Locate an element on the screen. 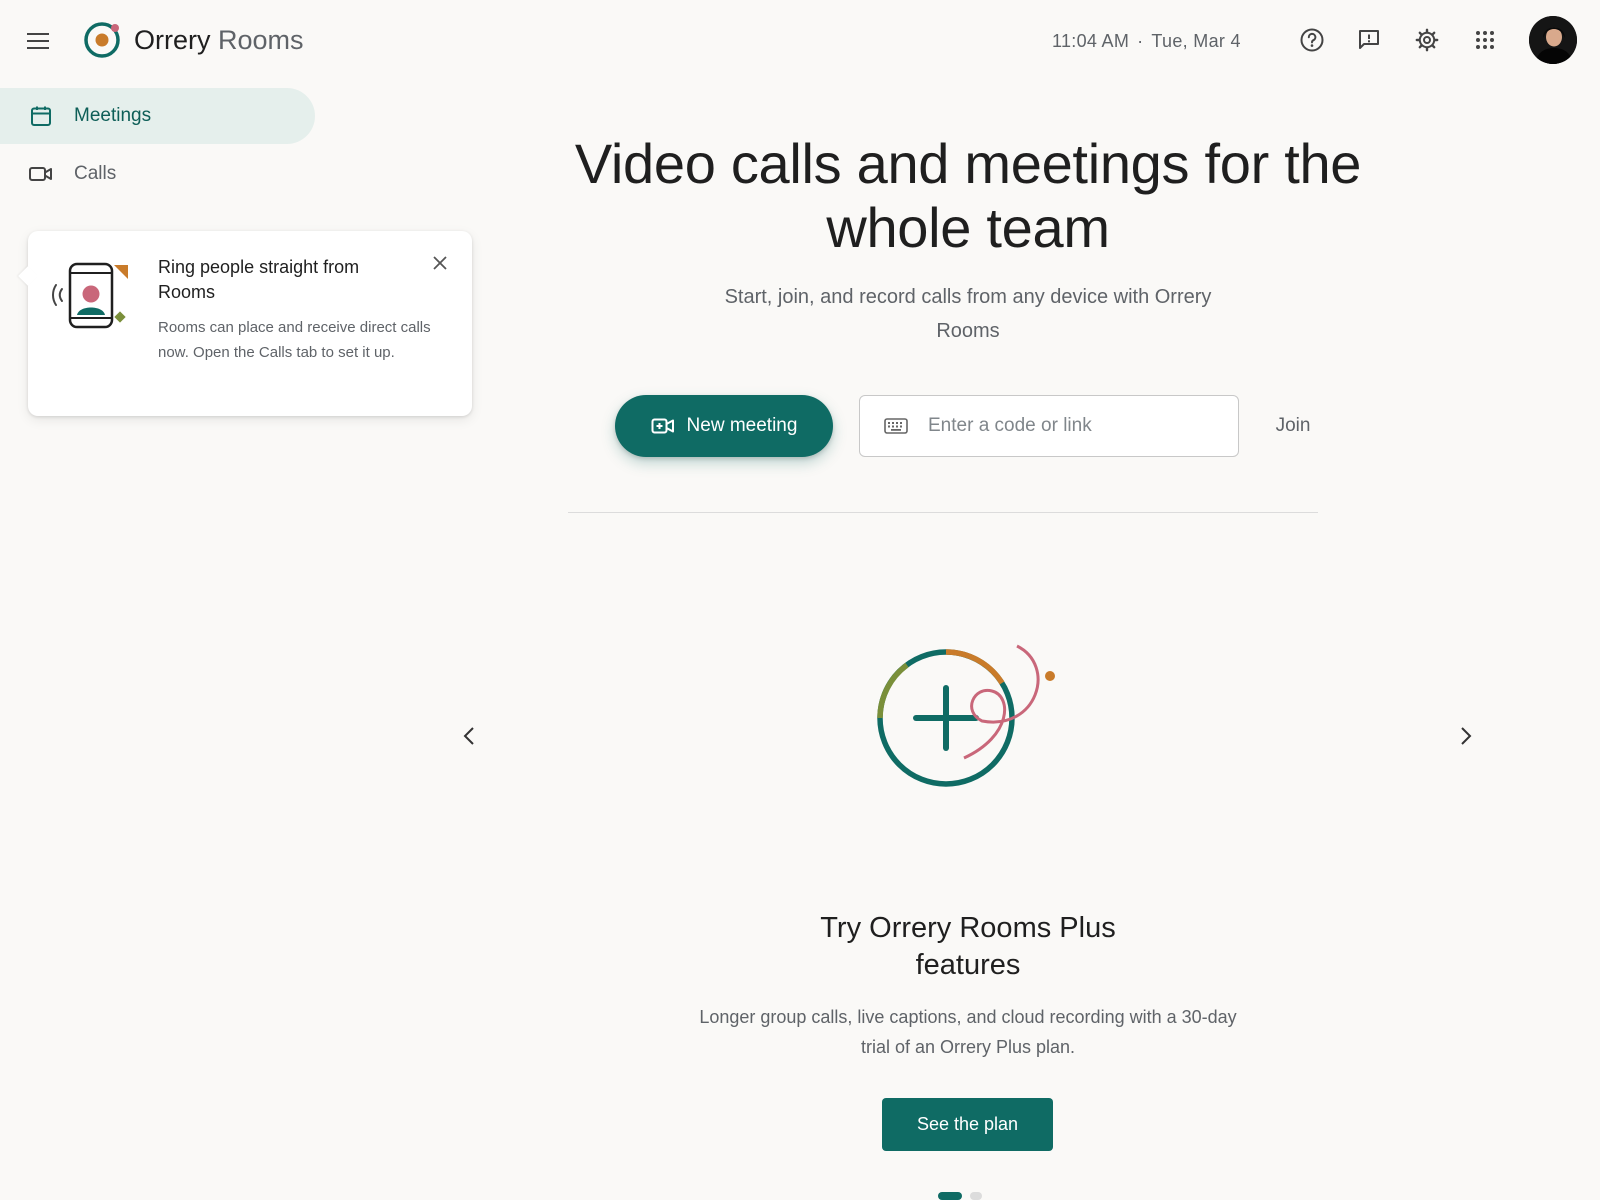  carousel-pagination is located at coordinates (960, 1196).